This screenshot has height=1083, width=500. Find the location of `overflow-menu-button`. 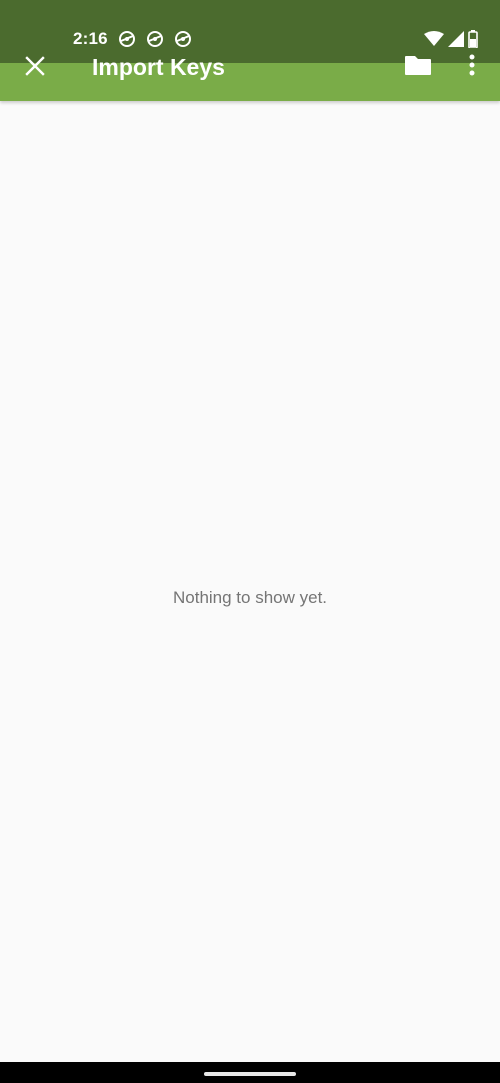

overflow-menu-button is located at coordinates (472, 67).